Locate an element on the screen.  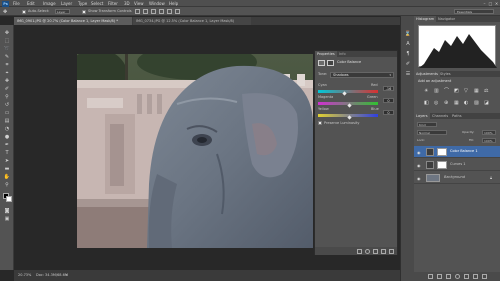
brightness-icon: ☀ is located at coordinates (428, 91).